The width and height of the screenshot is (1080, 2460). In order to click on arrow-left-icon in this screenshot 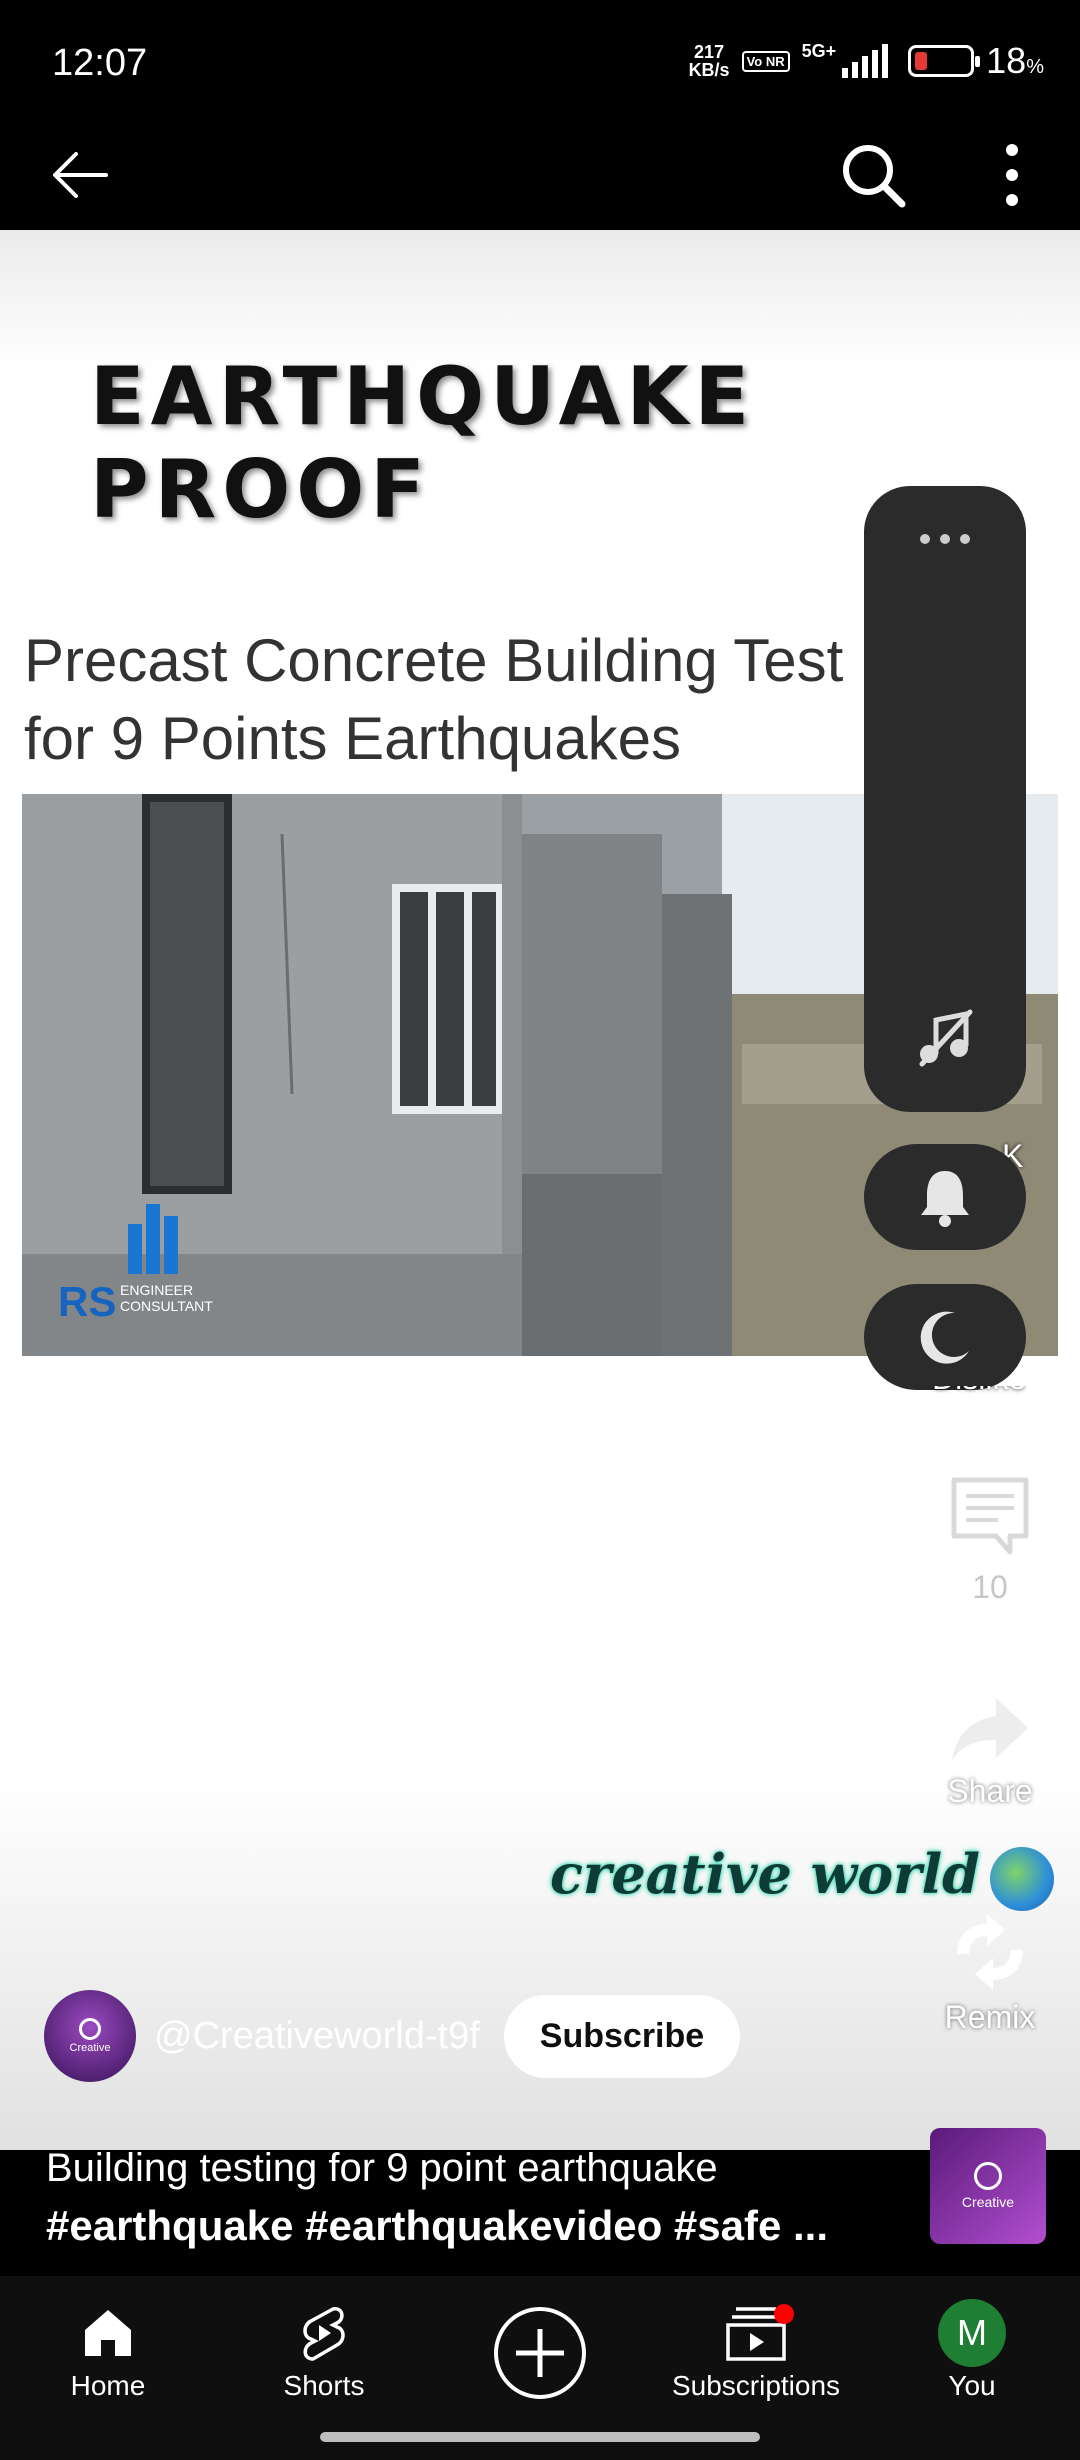, I will do `click(80, 175)`.